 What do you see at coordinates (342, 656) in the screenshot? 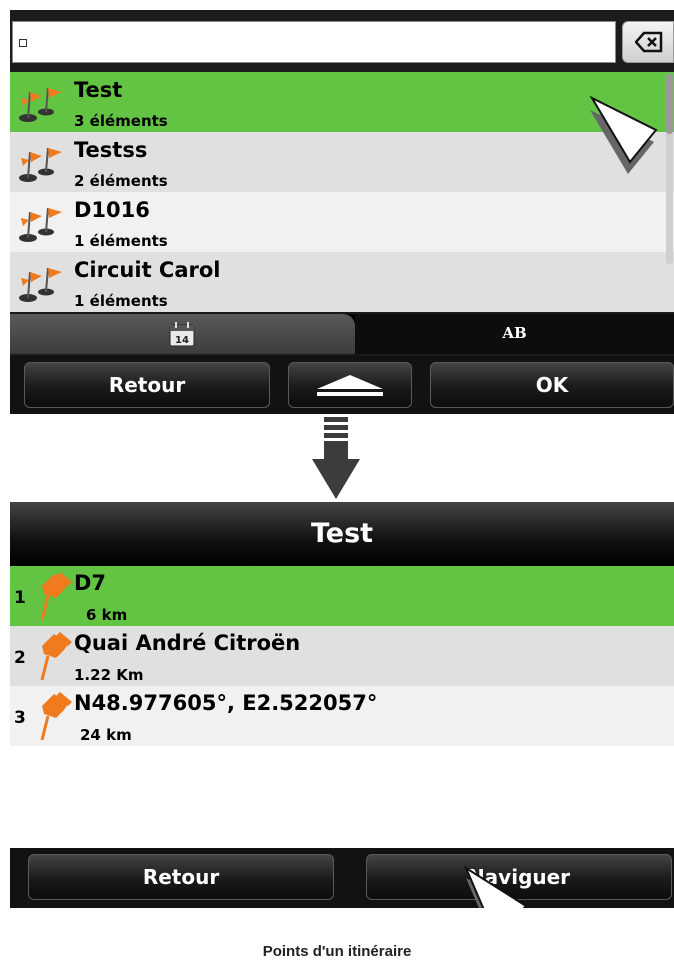
I see `point-row: 2 Quai André Citroën 1.22 Km` at bounding box center [342, 656].